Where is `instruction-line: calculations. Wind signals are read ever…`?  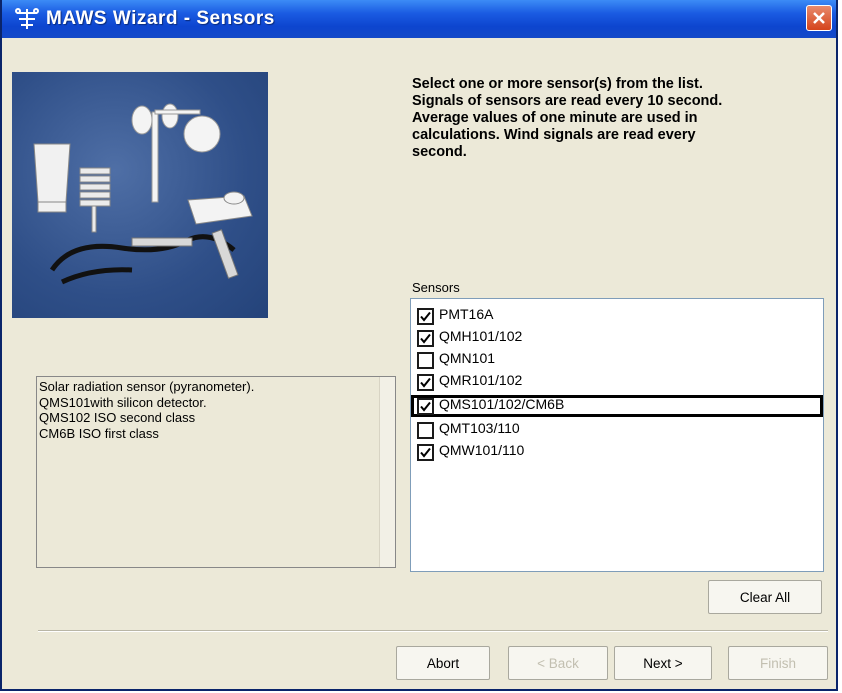
instruction-line: calculations. Wind signals are read ever… is located at coordinates (554, 135).